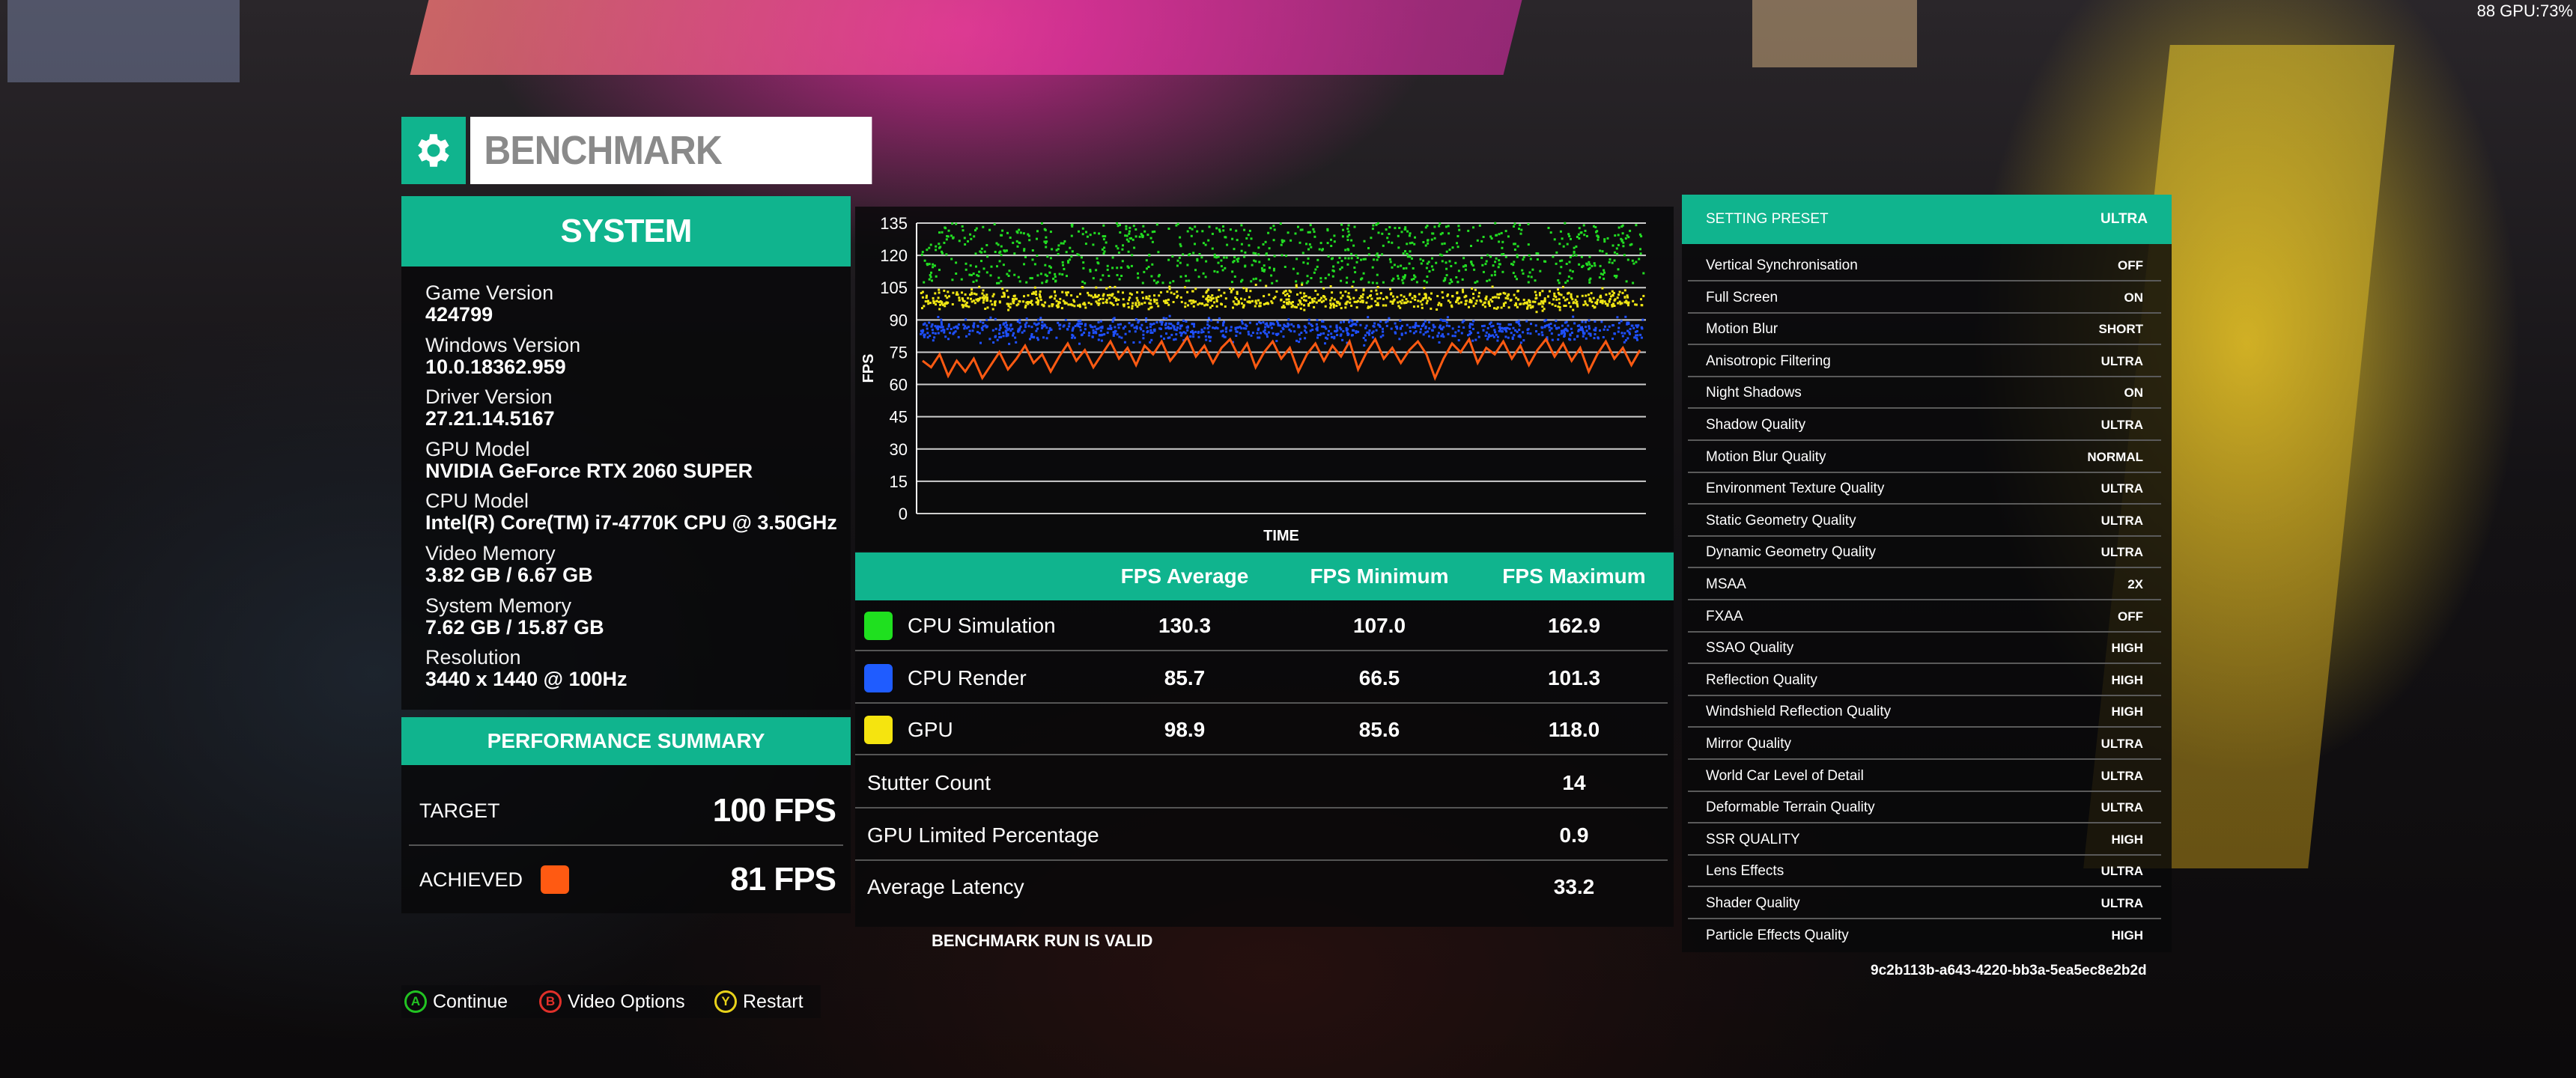 This screenshot has width=2576, height=1078. Describe the element at coordinates (489, 292) in the screenshot. I see `system-item-label: Game Version` at that location.